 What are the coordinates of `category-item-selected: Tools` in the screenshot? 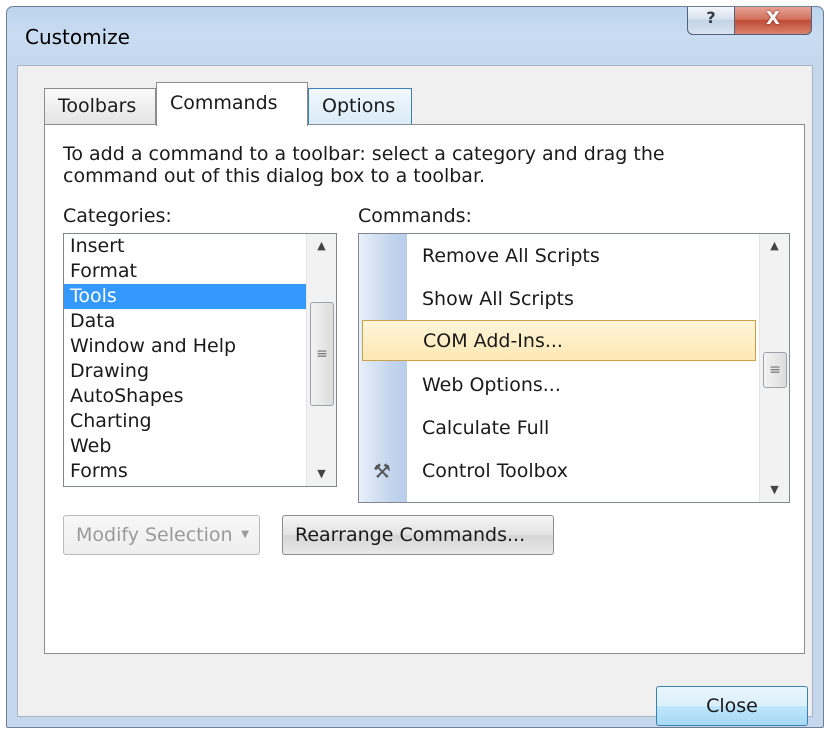 It's located at (200, 296).